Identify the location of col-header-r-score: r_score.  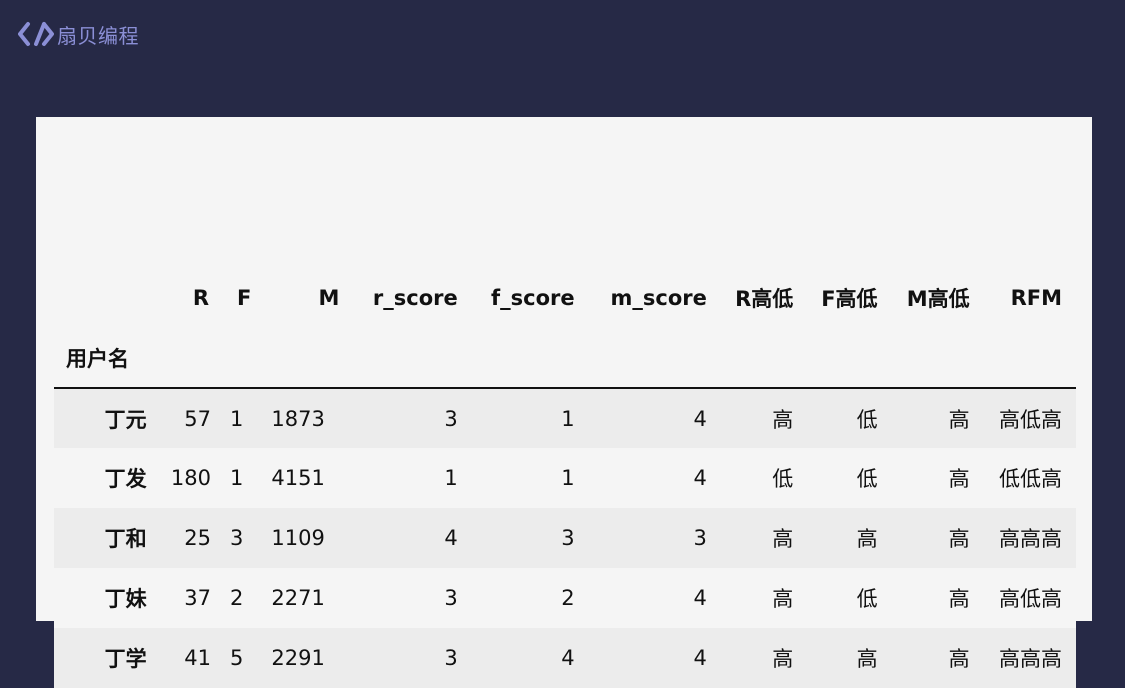
(415, 298).